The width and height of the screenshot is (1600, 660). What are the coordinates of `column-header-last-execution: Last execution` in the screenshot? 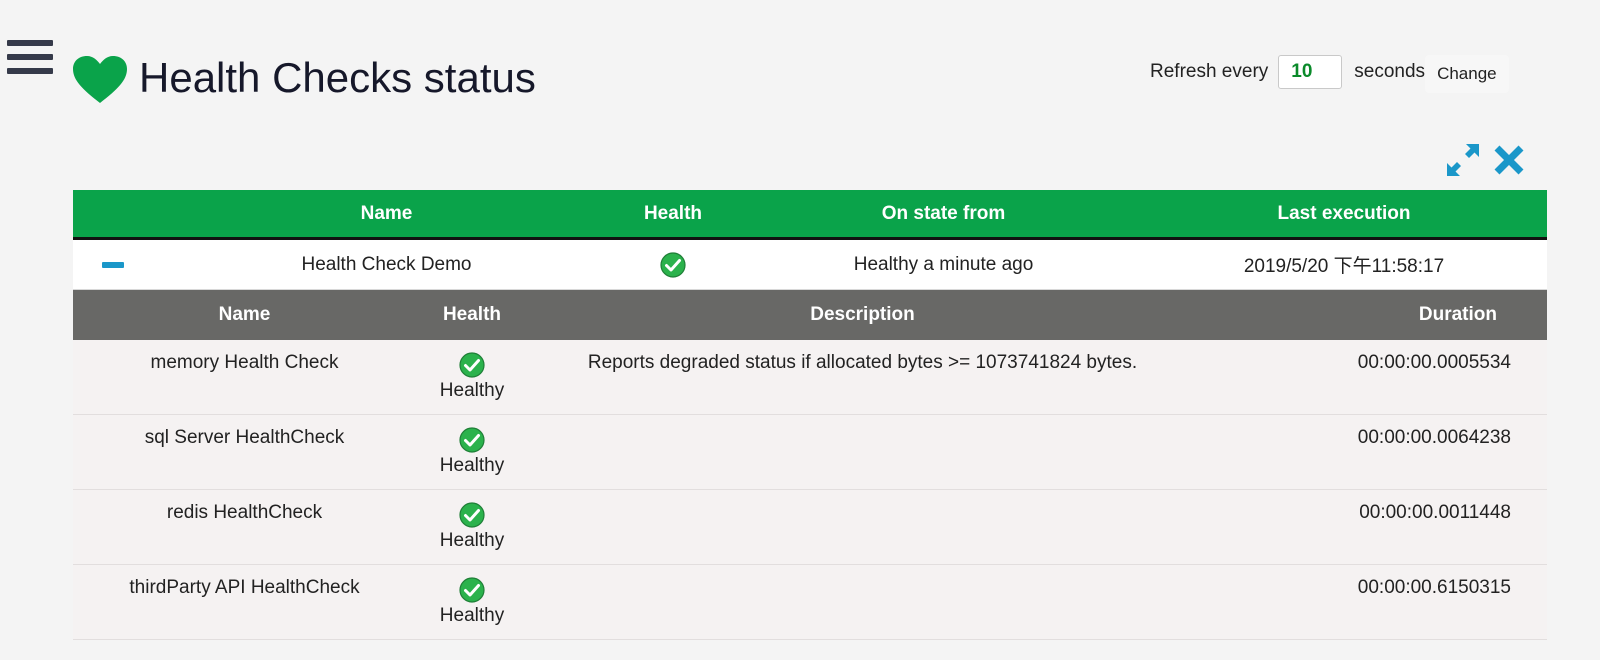 It's located at (1344, 213).